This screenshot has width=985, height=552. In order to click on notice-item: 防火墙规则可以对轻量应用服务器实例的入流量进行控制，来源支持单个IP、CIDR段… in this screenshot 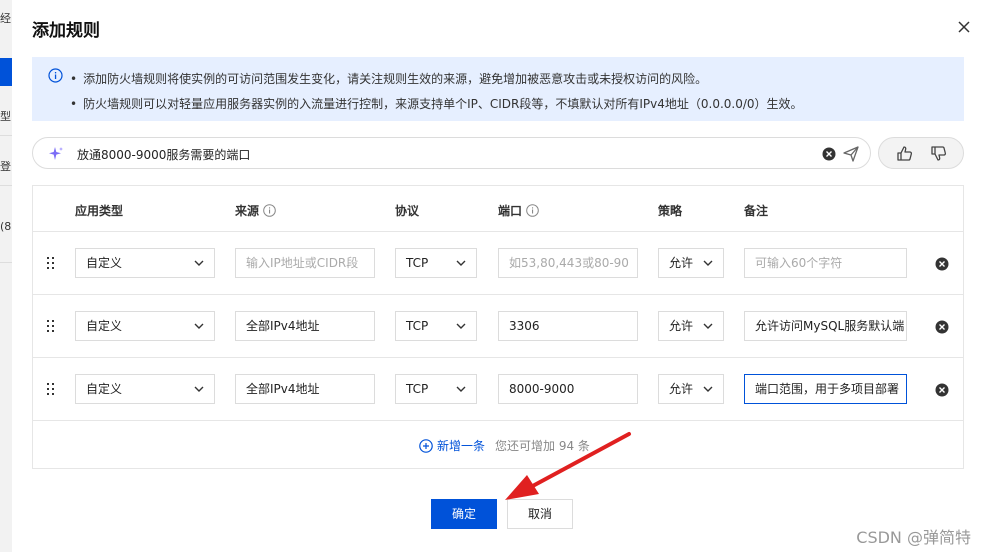, I will do `click(509, 104)`.